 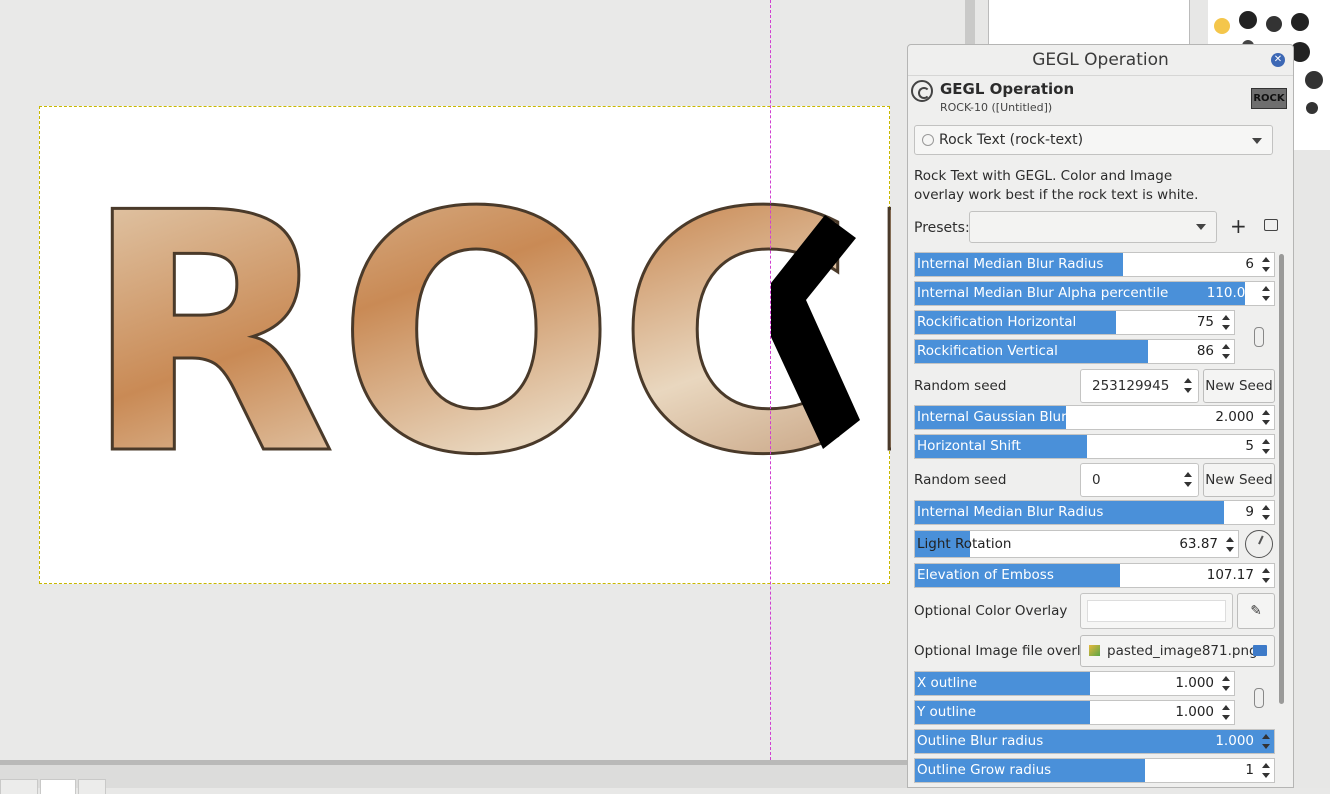 What do you see at coordinates (1093, 140) in the screenshot?
I see `operation-select: Rock Text (rock-text)` at bounding box center [1093, 140].